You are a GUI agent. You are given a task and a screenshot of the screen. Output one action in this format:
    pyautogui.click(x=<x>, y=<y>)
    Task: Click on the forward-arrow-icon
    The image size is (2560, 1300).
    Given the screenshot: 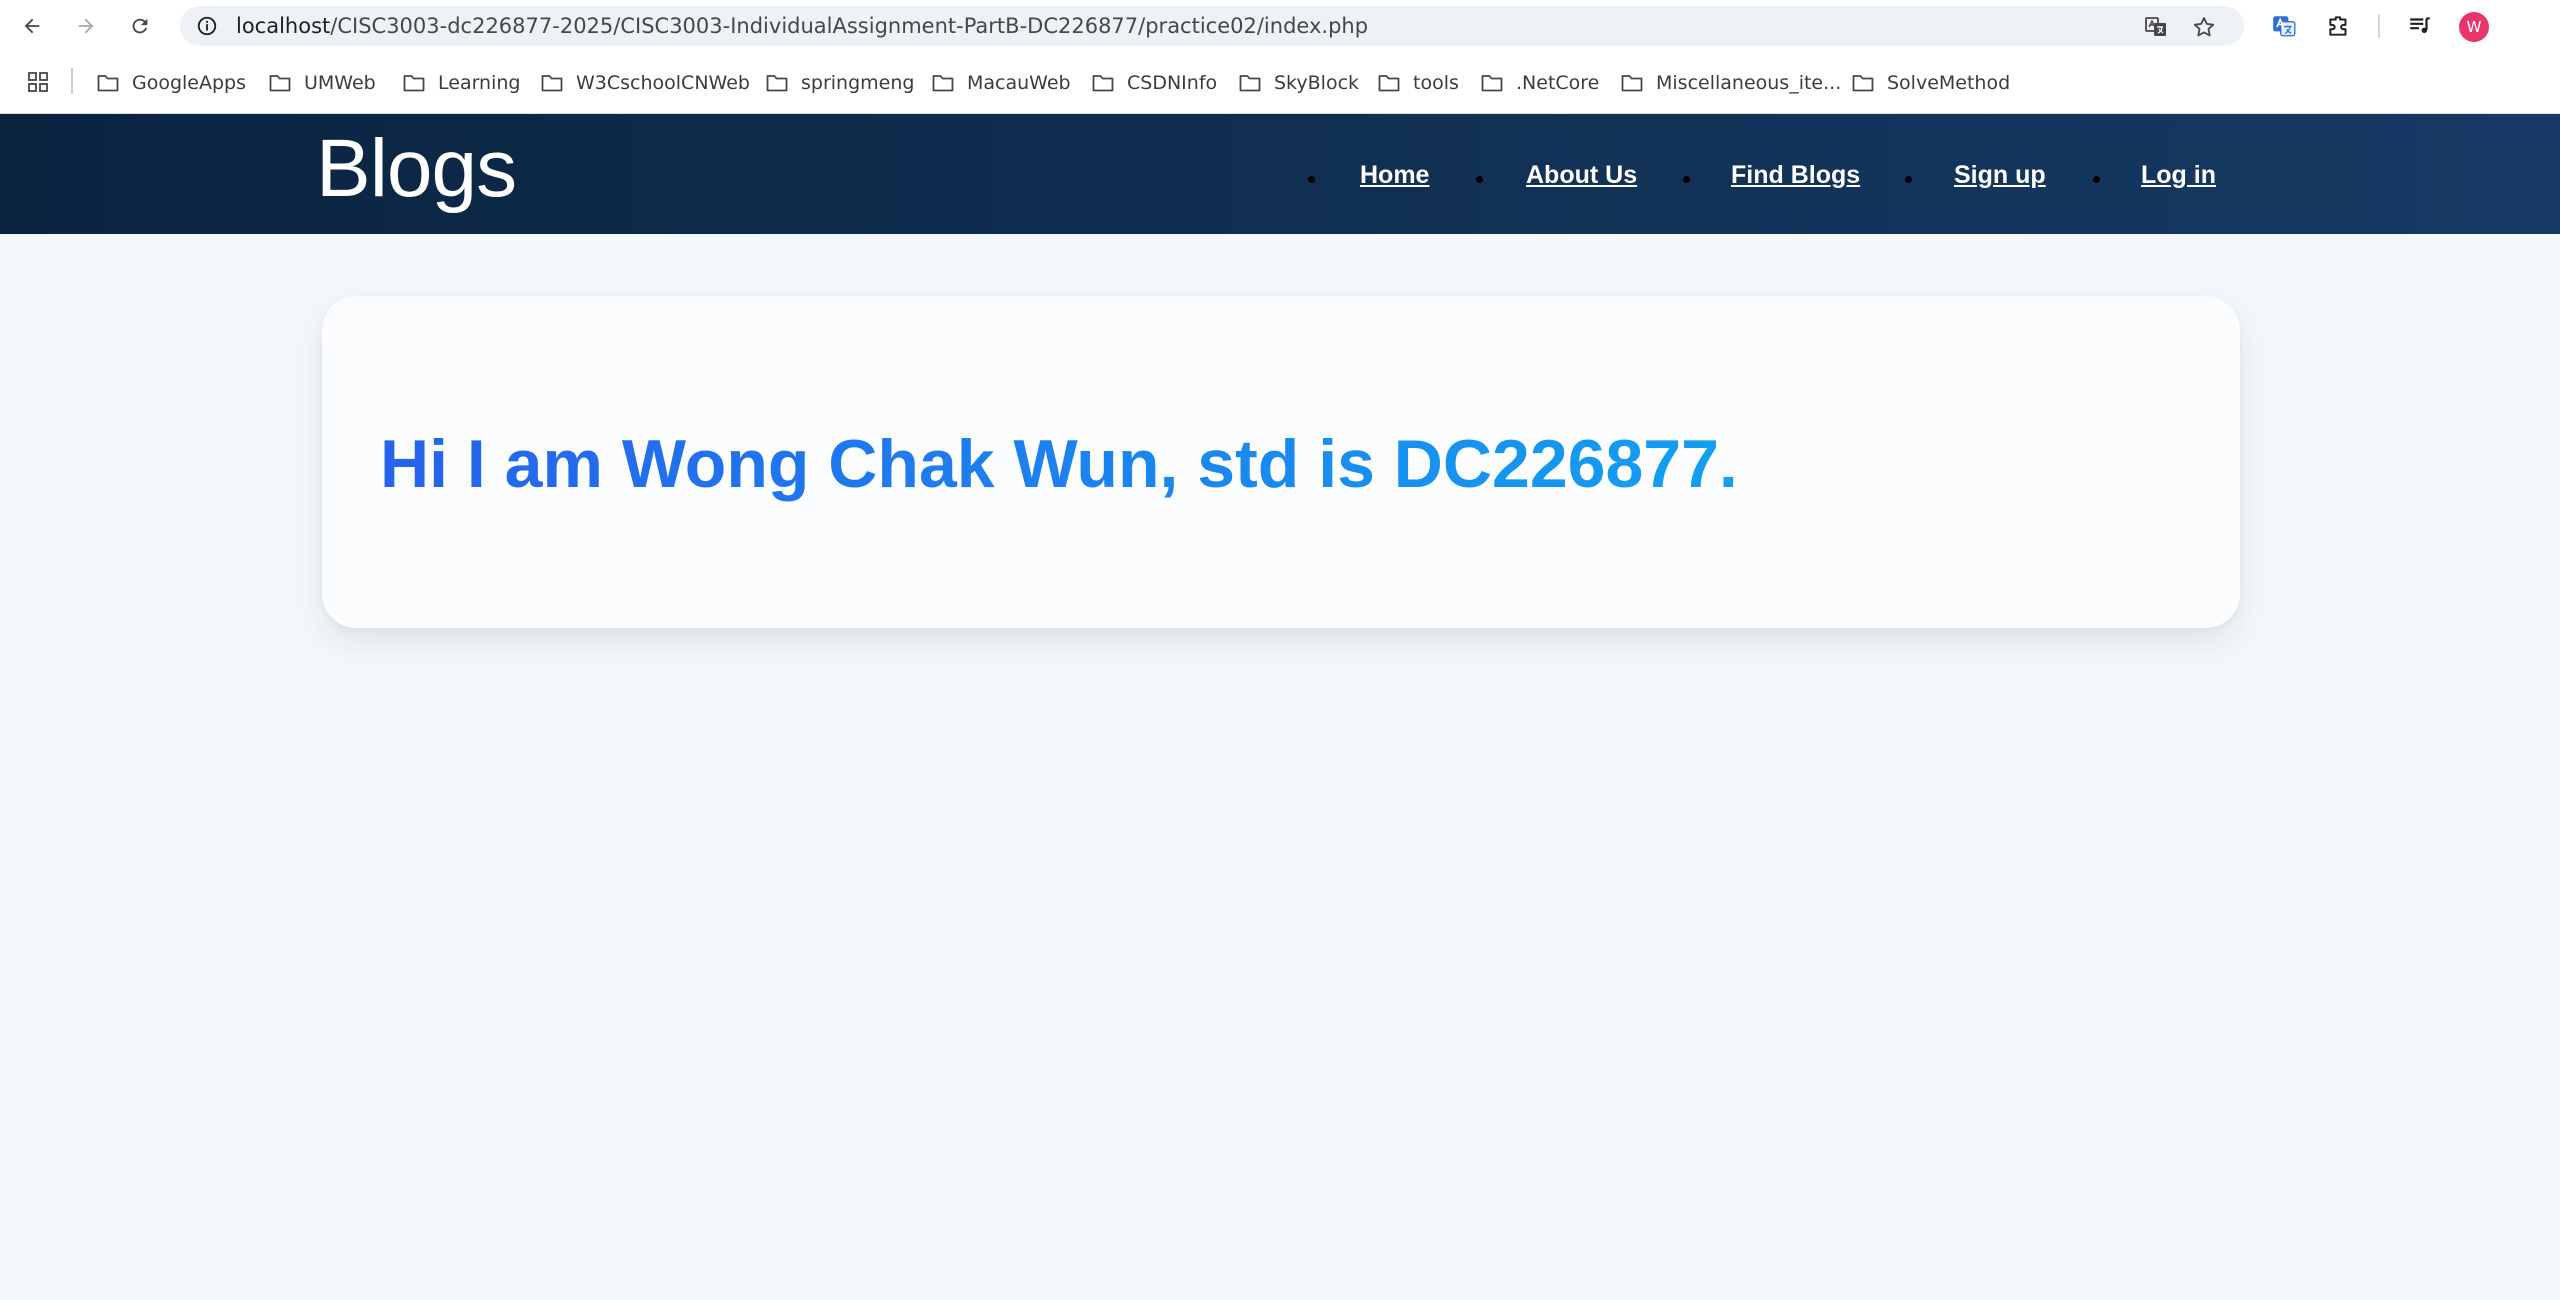 What is the action you would take?
    pyautogui.click(x=86, y=26)
    